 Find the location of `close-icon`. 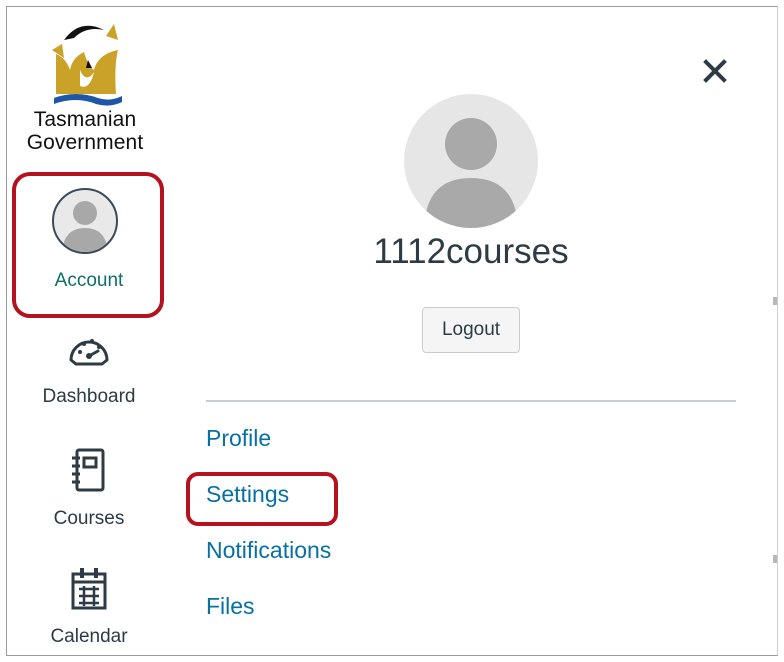

close-icon is located at coordinates (715, 71).